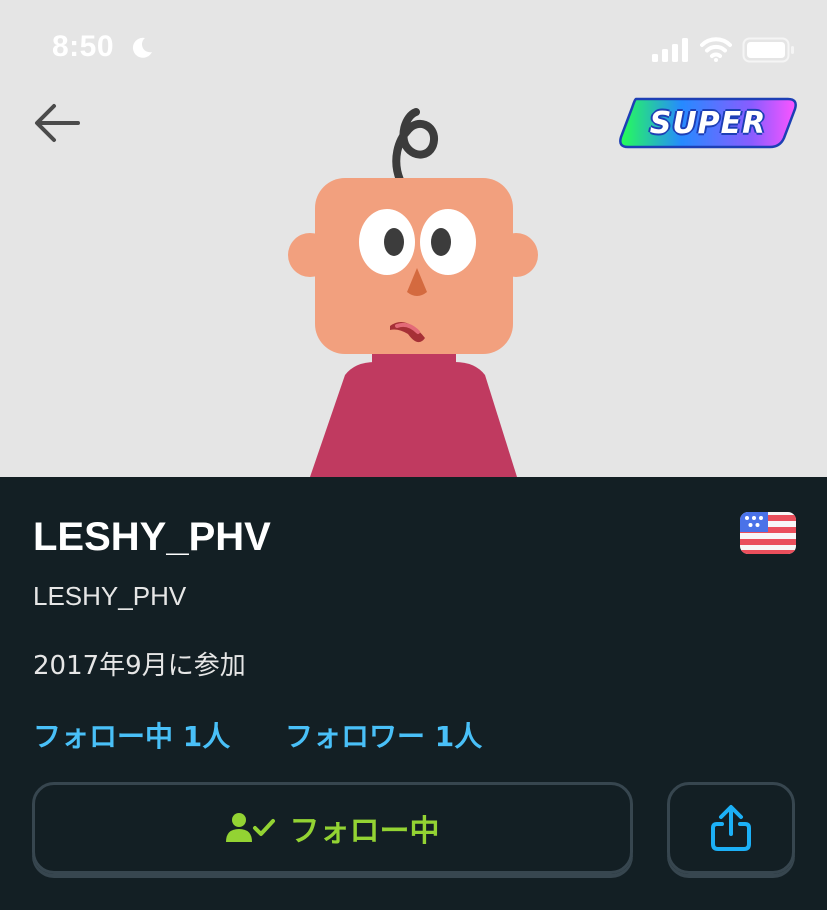 This screenshot has height=910, width=827. Describe the element at coordinates (383, 735) in the screenshot. I see `followers-count-link: フォロワー 1人` at that location.